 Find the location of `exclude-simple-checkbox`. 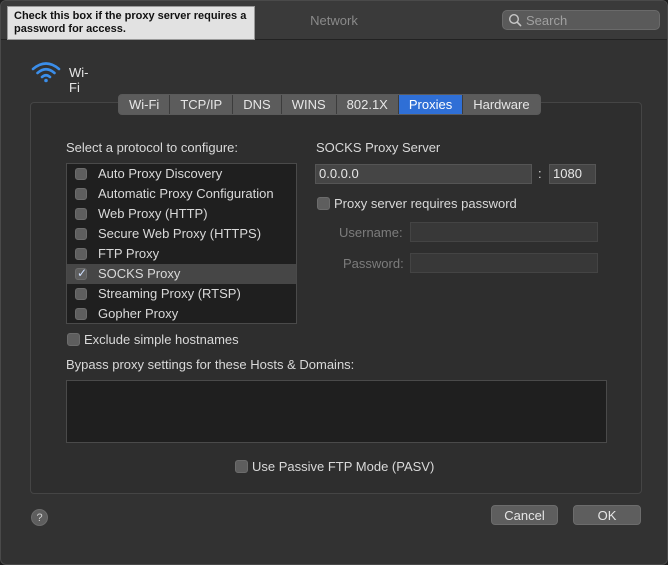

exclude-simple-checkbox is located at coordinates (73, 339).